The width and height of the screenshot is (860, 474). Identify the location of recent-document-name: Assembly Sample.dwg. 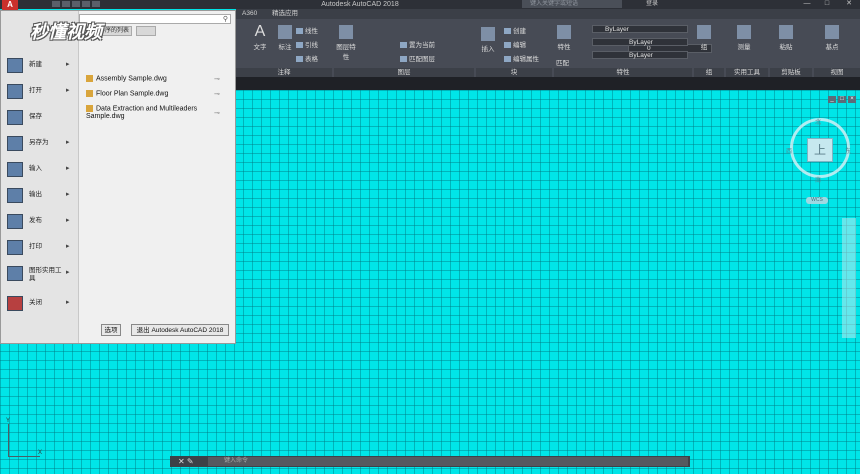
(131, 79).